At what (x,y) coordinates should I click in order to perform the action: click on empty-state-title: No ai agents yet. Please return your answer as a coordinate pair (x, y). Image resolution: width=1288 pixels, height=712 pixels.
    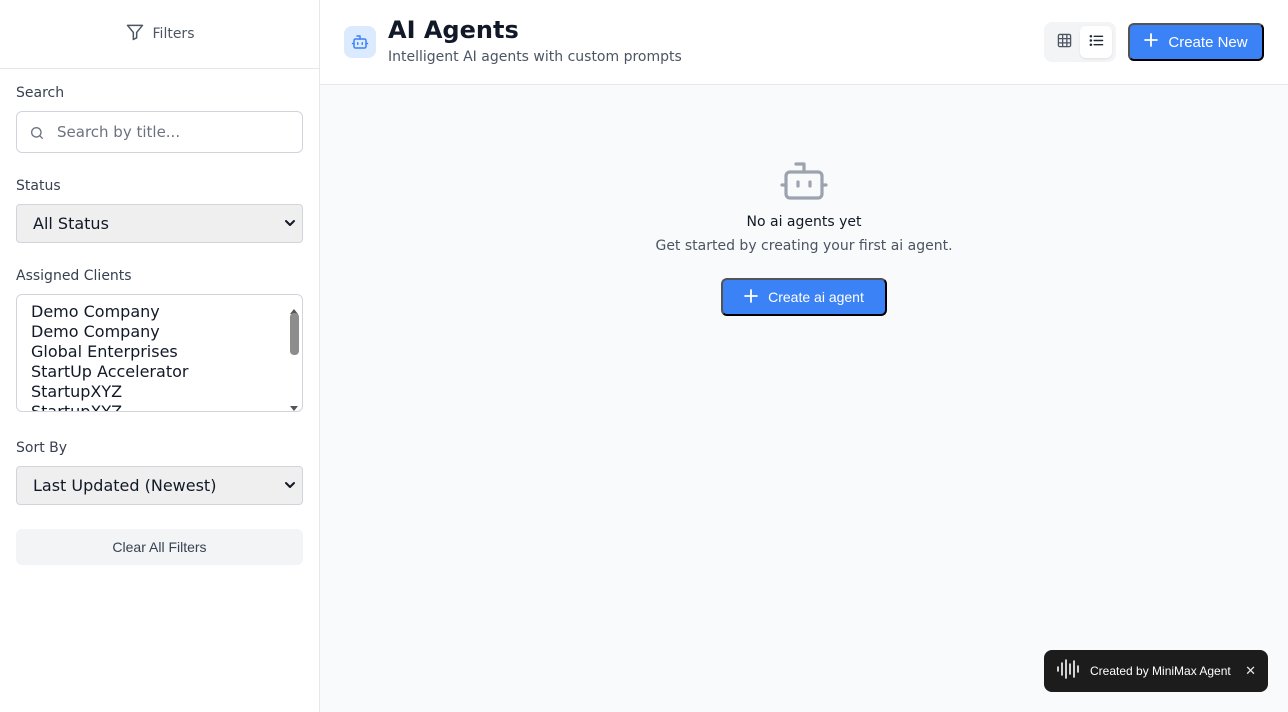
    Looking at the image, I should click on (804, 222).